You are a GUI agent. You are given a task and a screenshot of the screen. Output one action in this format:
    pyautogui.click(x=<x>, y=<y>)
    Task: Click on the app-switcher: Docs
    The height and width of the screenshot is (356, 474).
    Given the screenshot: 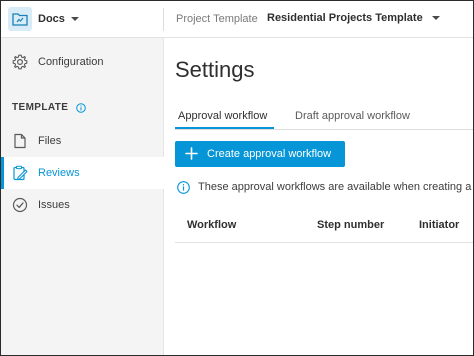 What is the action you would take?
    pyautogui.click(x=43, y=19)
    